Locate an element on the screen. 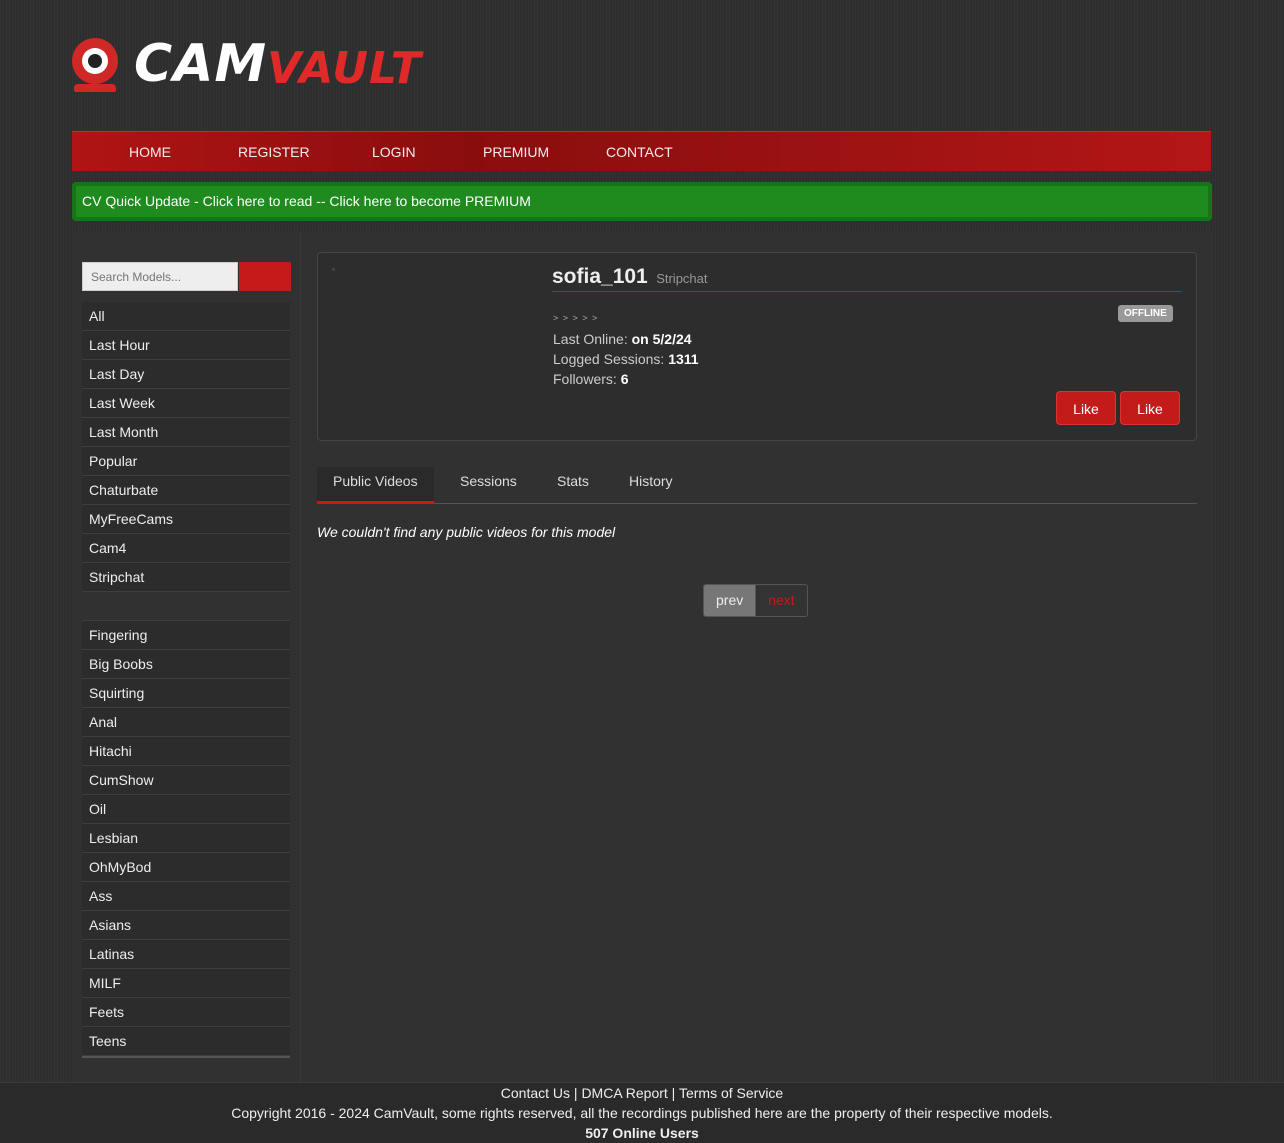 This screenshot has width=1284, height=1143. sidebar-tag-big-boobs: Big Boobs is located at coordinates (186, 664).